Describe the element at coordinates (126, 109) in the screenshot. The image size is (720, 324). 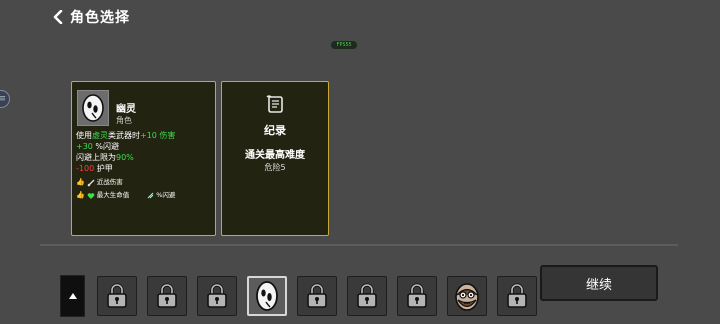
I see `character-name: 幽灵` at that location.